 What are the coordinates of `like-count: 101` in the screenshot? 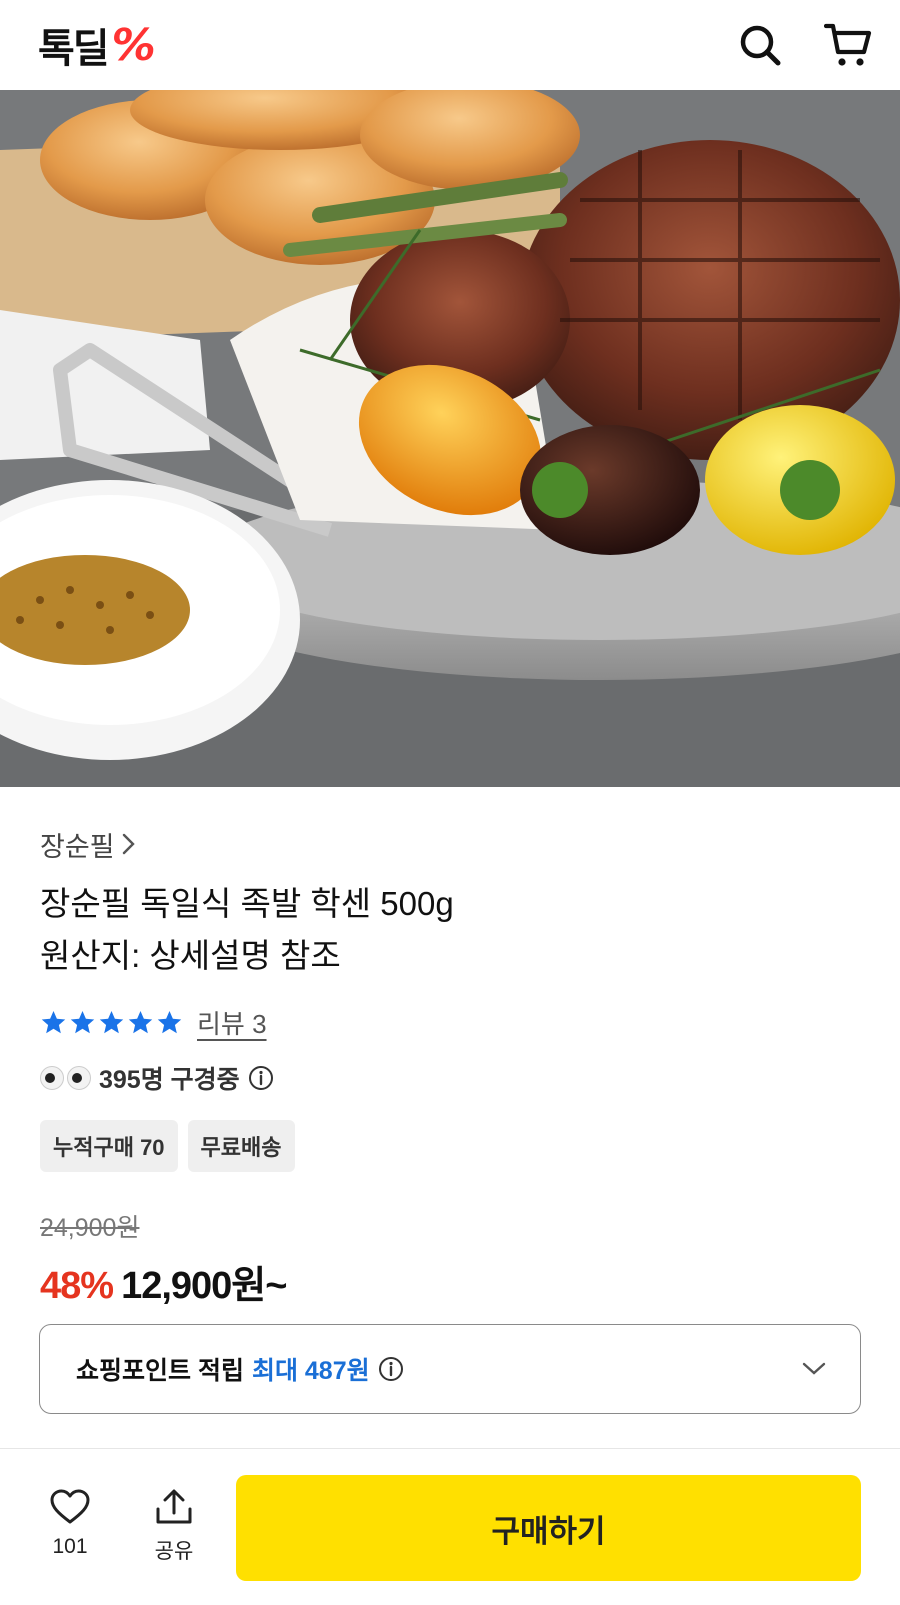 It's located at (70, 1546).